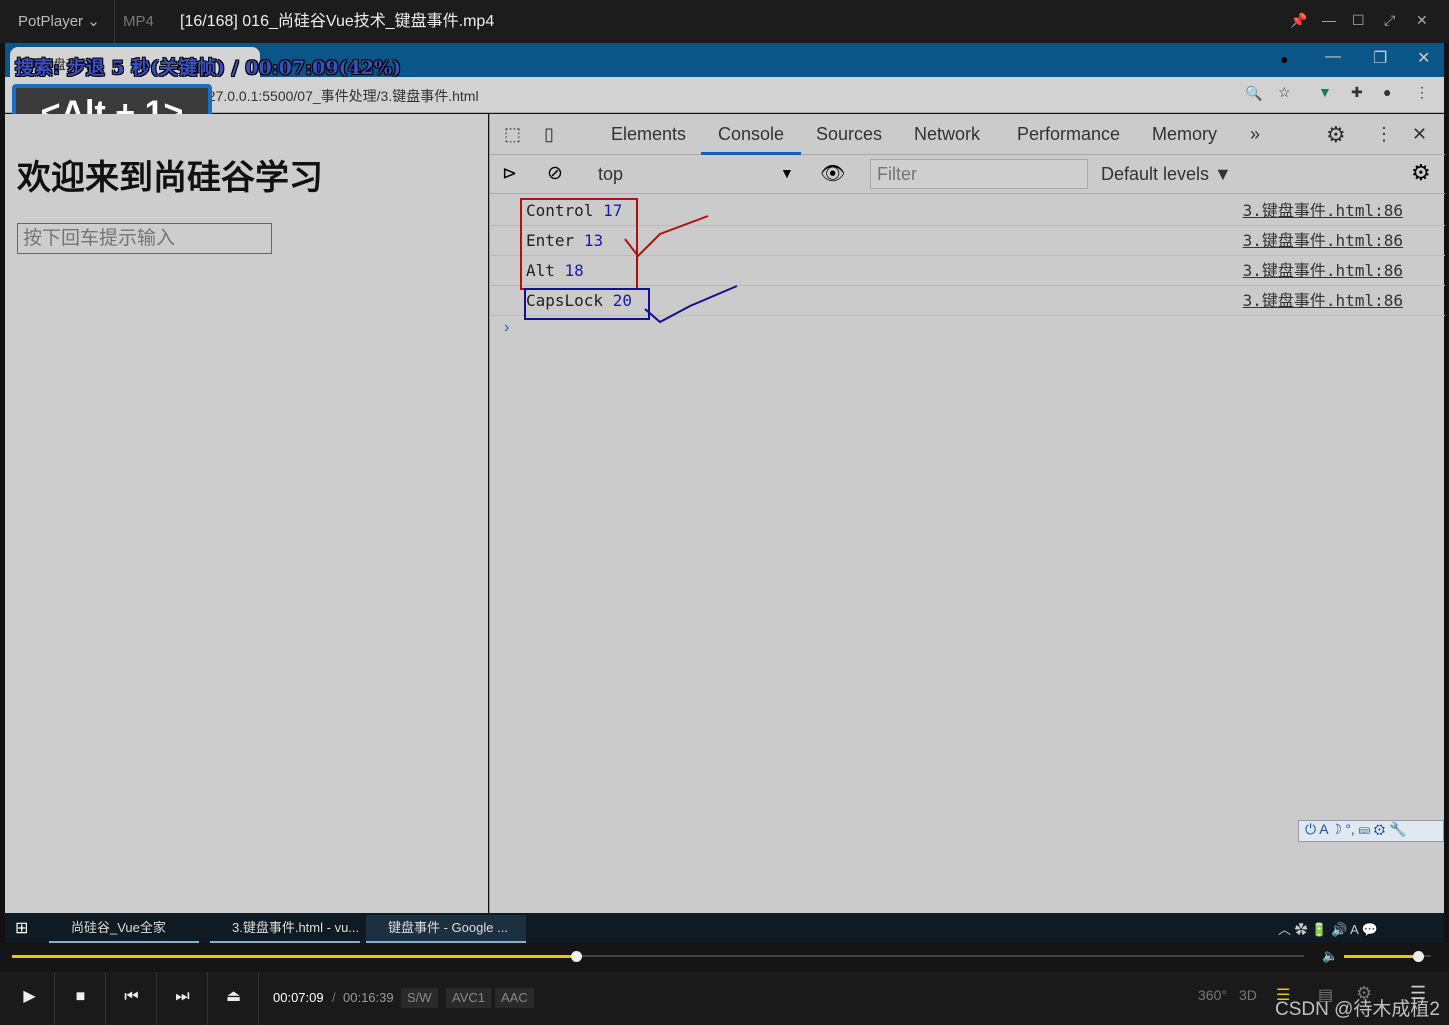 The width and height of the screenshot is (1449, 1025). I want to click on extensions-icon: ✚, so click(1357, 92).